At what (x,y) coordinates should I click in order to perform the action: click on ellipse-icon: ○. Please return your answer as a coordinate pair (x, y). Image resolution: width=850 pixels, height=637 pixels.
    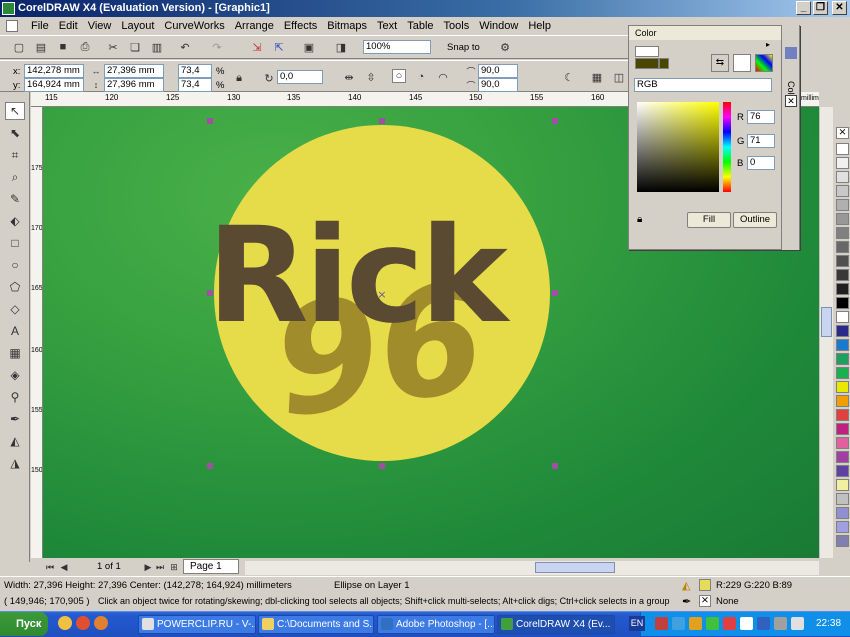
    Looking at the image, I should click on (399, 76).